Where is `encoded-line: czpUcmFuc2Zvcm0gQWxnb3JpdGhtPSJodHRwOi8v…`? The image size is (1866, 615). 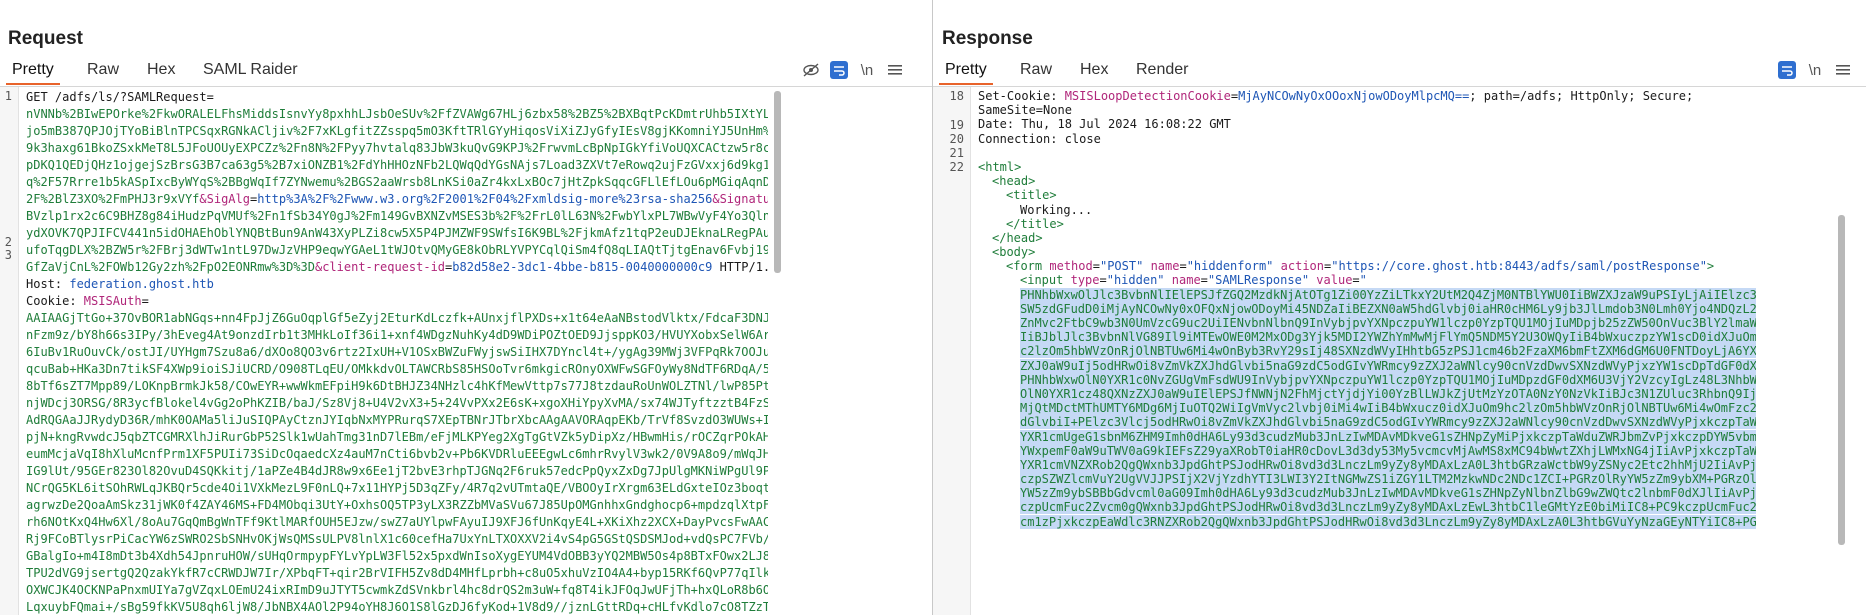 encoded-line: czpUcmFuc2Zvcm0gQWxnb3JpdGhtPSJodHRwOi8v… is located at coordinates (1388, 507).